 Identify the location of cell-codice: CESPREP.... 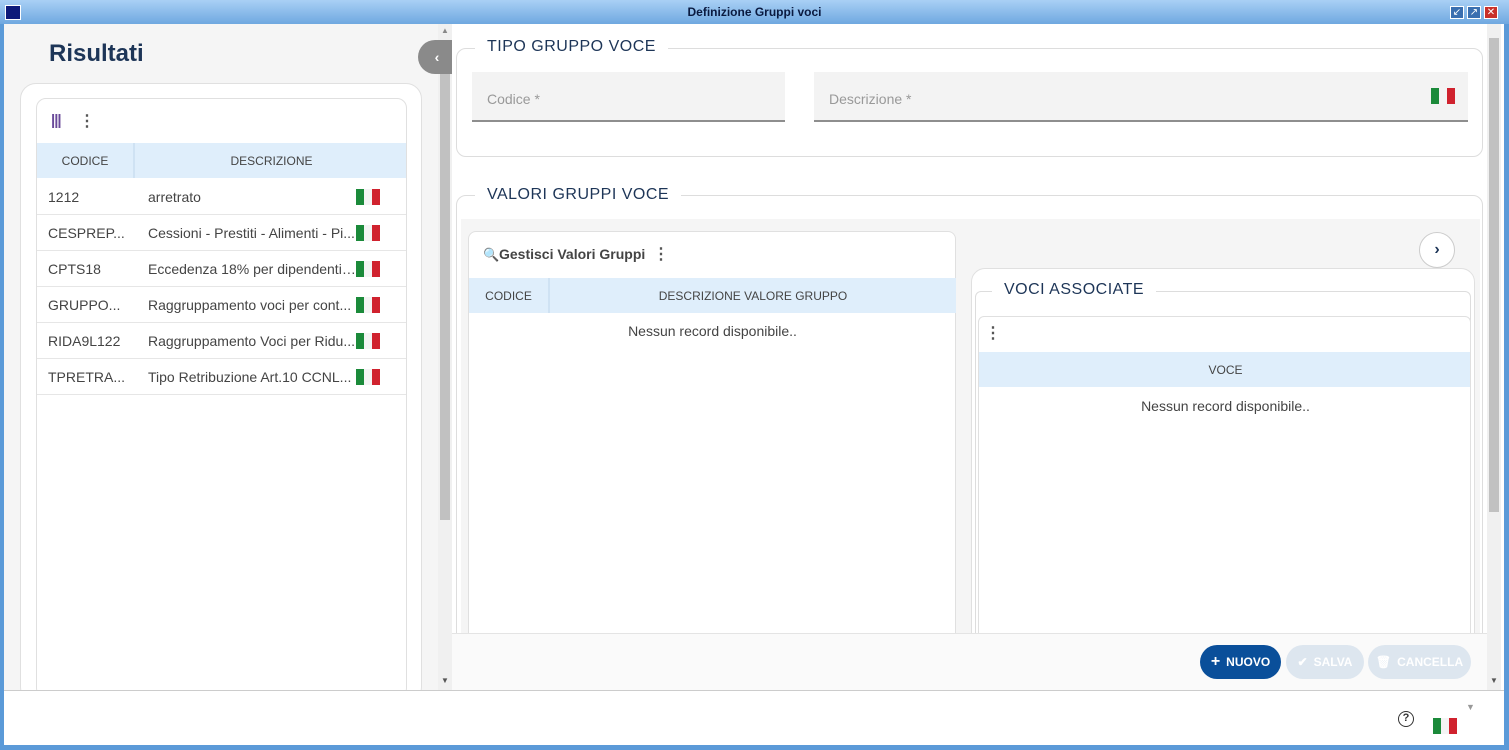
(86, 232).